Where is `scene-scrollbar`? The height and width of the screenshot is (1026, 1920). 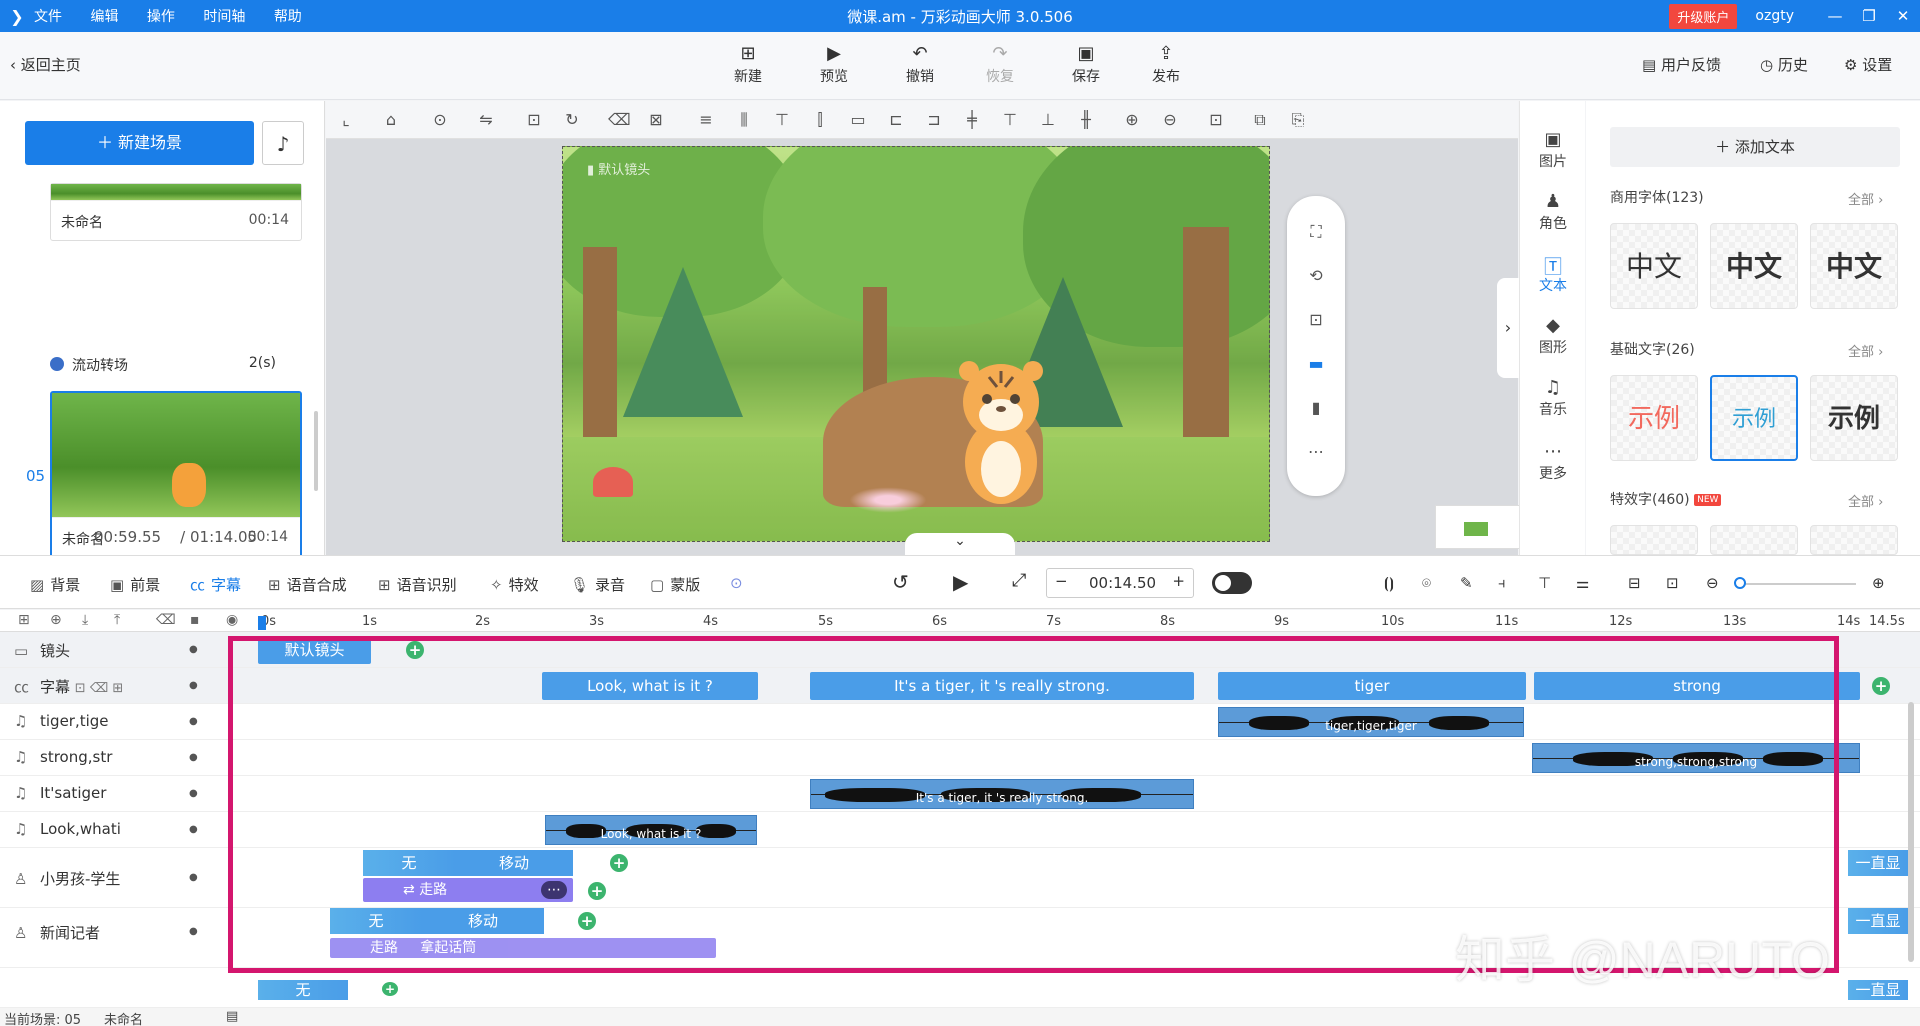
scene-scrollbar is located at coordinates (316, 451).